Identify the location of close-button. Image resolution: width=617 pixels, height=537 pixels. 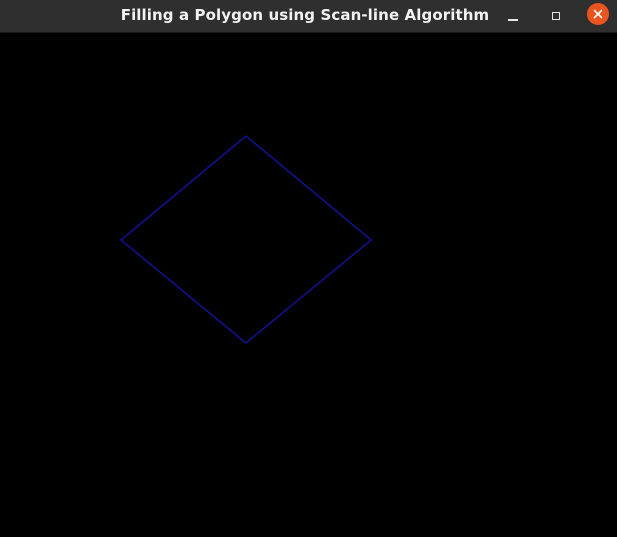
(598, 14).